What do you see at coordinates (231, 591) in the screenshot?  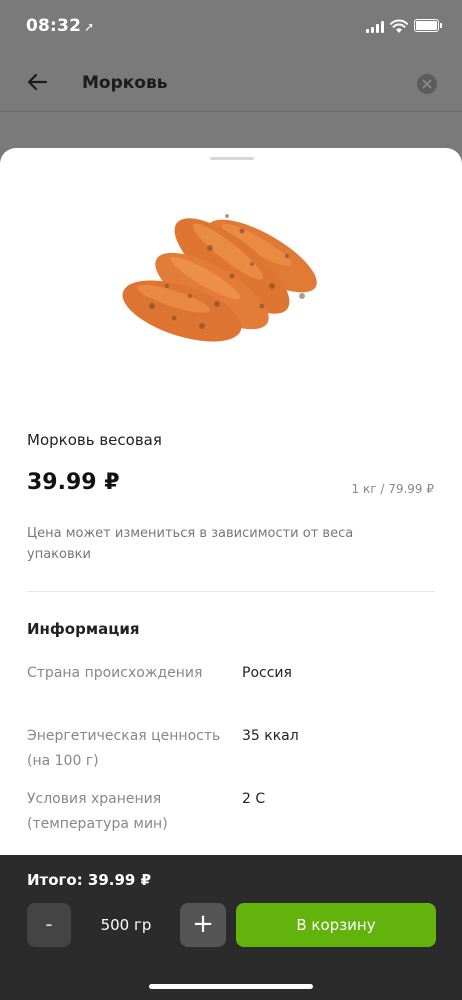 I see `divider` at bounding box center [231, 591].